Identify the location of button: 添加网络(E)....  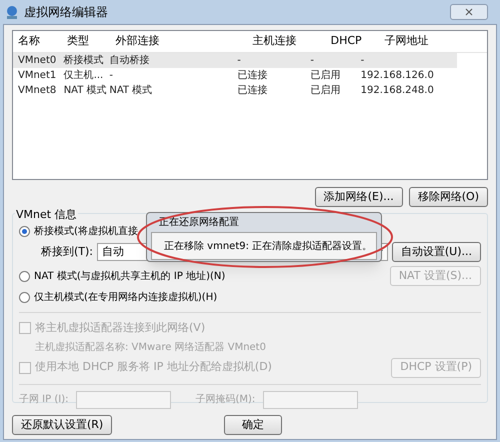
(358, 197).